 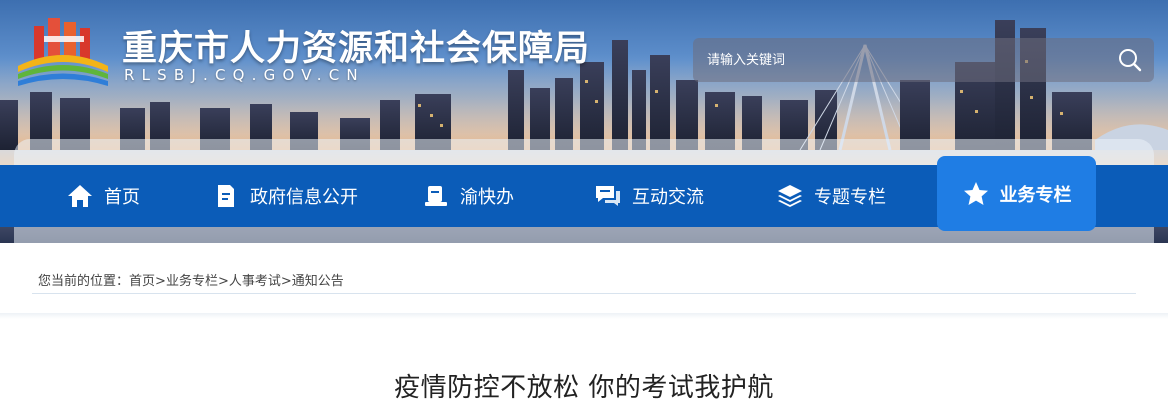 What do you see at coordinates (584, 388) in the screenshot?
I see `article-title: 疫情防控不放松 你的考试我护航` at bounding box center [584, 388].